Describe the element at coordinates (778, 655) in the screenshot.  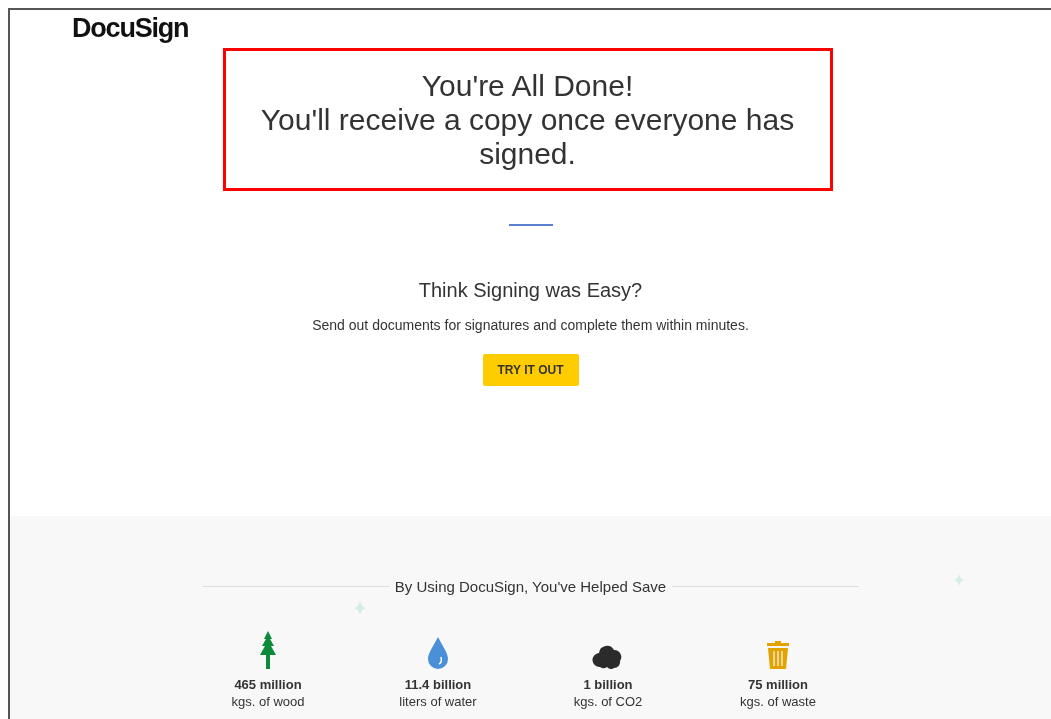
I see `trash-icon` at that location.